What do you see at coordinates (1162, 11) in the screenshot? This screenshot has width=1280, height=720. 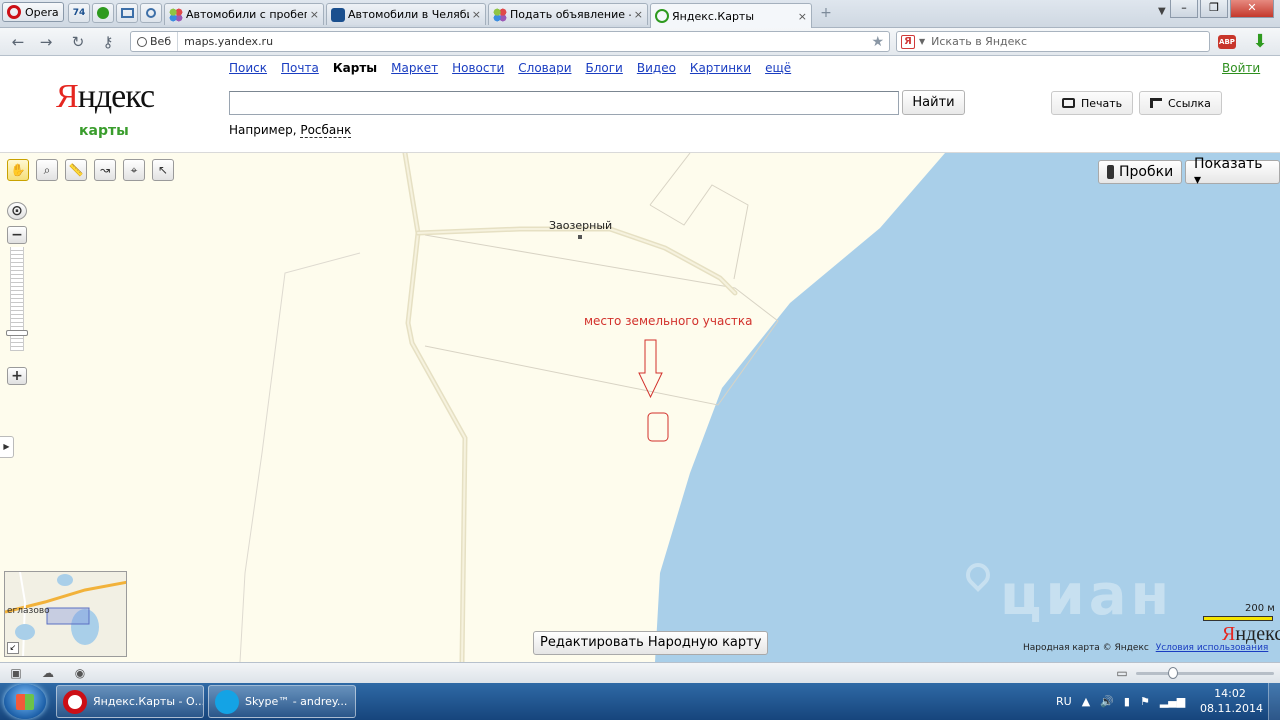 I see `tab-menu-chevron-icon: ▼` at bounding box center [1162, 11].